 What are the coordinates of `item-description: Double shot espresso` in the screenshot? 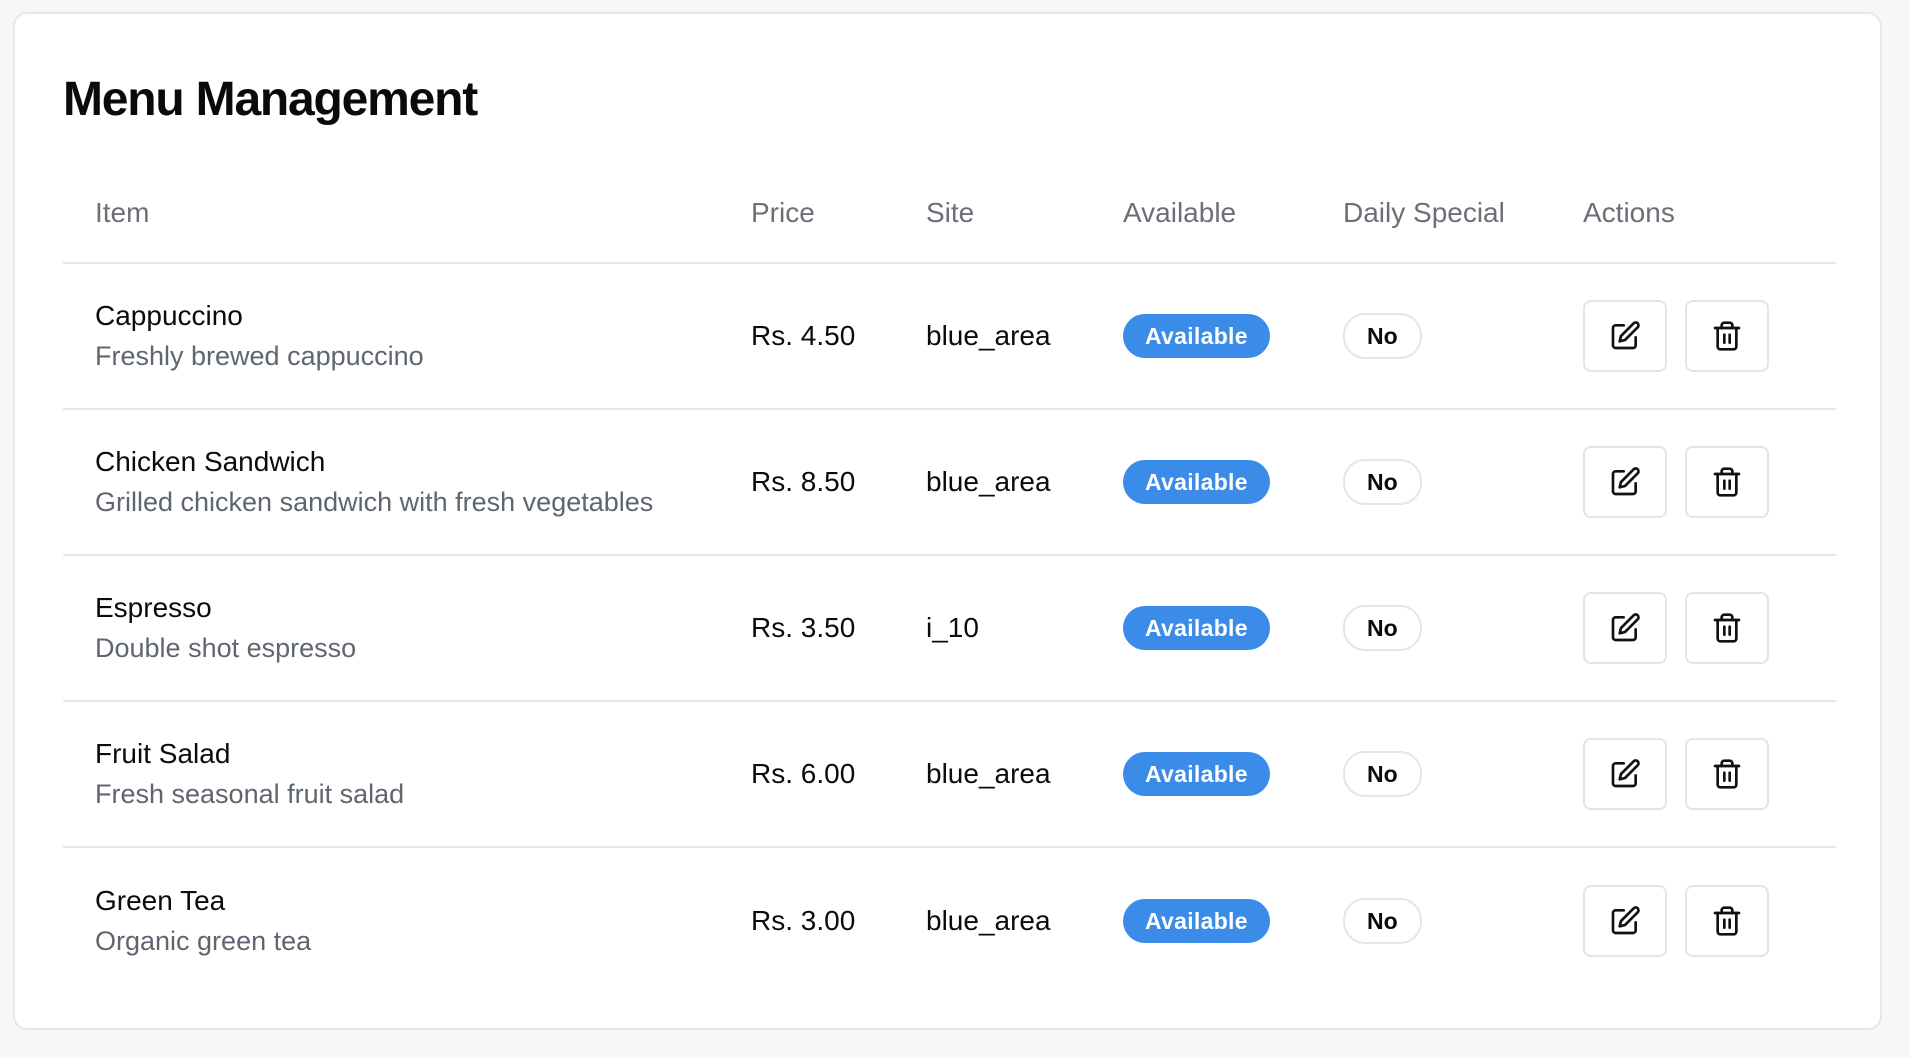 It's located at (226, 648).